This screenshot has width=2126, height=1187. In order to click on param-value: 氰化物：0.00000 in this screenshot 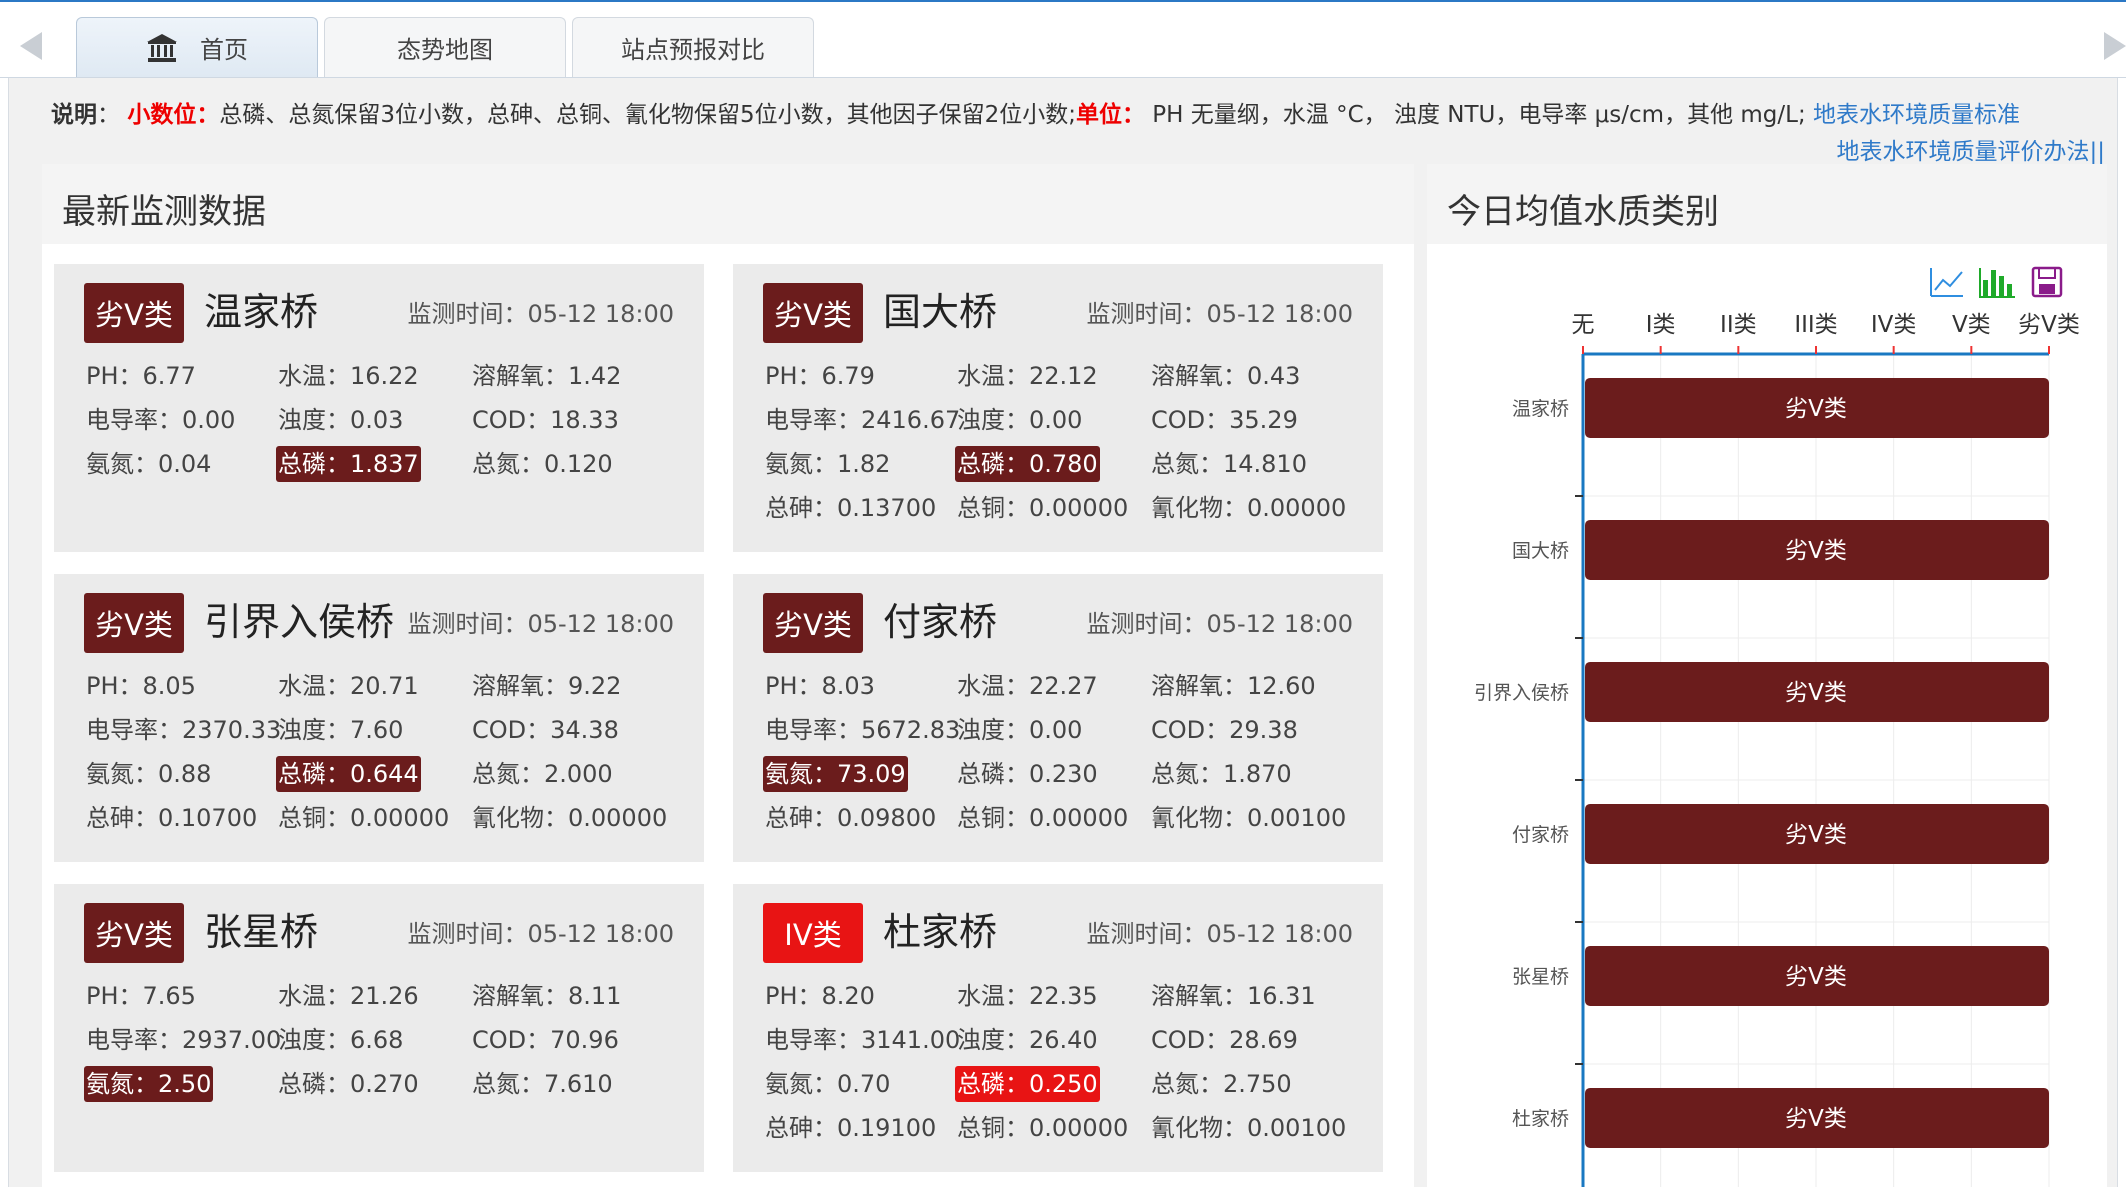, I will do `click(570, 818)`.